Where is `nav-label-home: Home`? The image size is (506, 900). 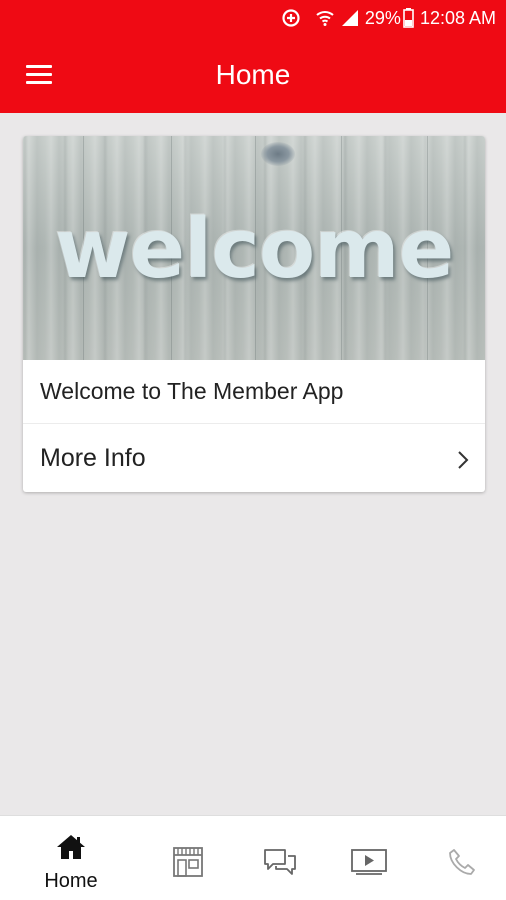 nav-label-home: Home is located at coordinates (71, 881).